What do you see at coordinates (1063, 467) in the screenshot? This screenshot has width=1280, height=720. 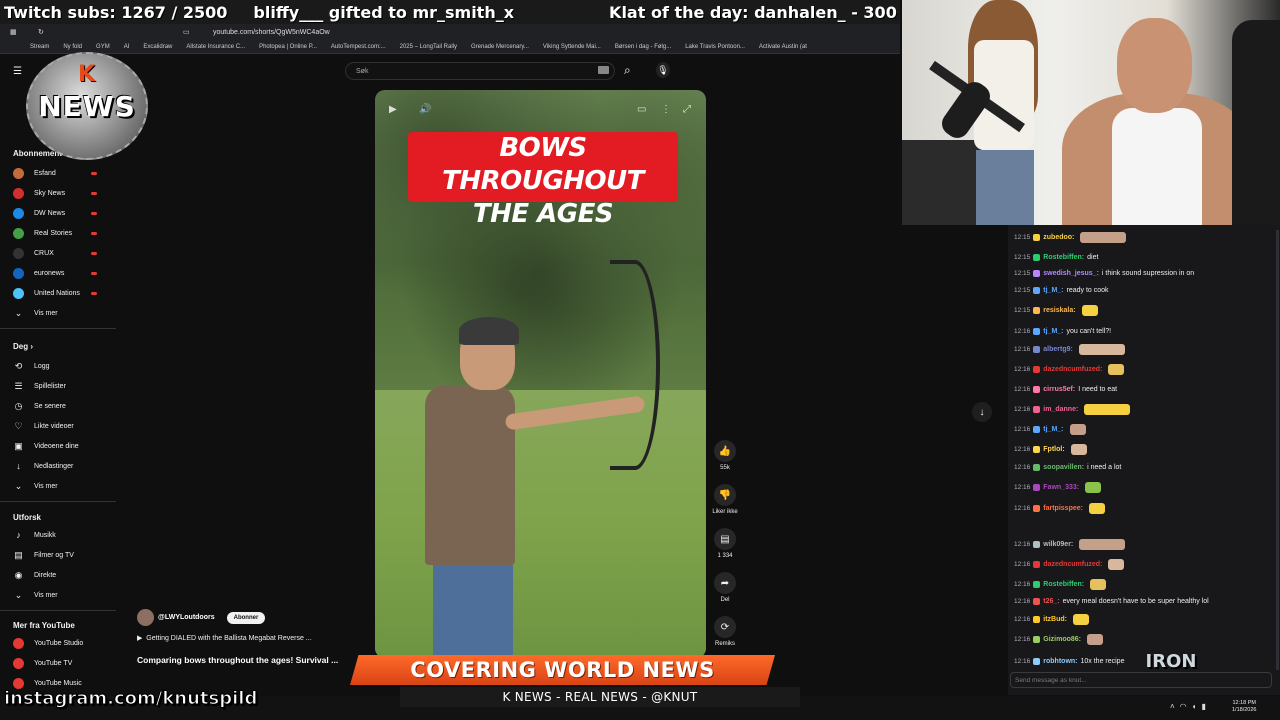 I see `chat-username: soopavillen:` at bounding box center [1063, 467].